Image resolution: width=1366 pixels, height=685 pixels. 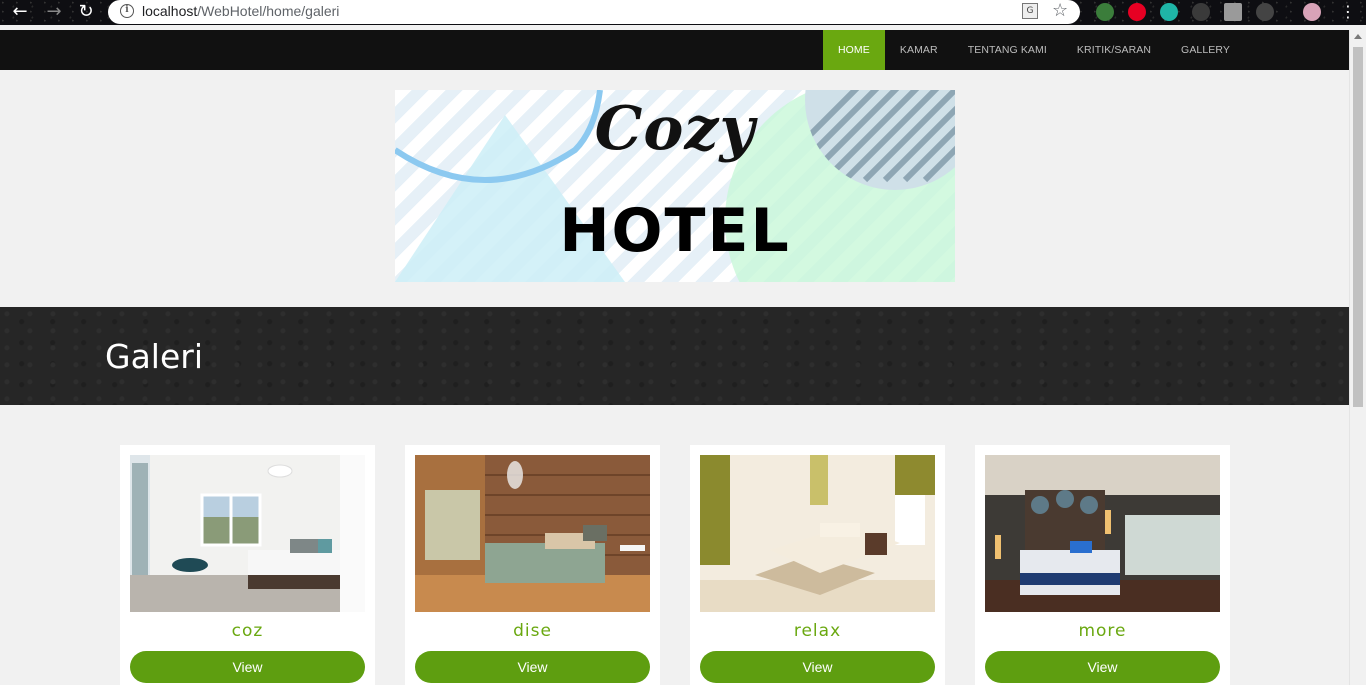 I want to click on extension-m-icon, so click(x=1169, y=12).